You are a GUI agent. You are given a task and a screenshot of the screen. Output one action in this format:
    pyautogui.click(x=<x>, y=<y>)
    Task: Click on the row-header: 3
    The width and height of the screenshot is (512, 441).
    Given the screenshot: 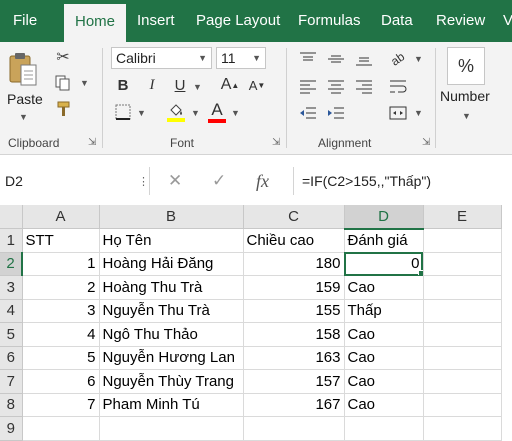 What is the action you would take?
    pyautogui.click(x=11, y=287)
    